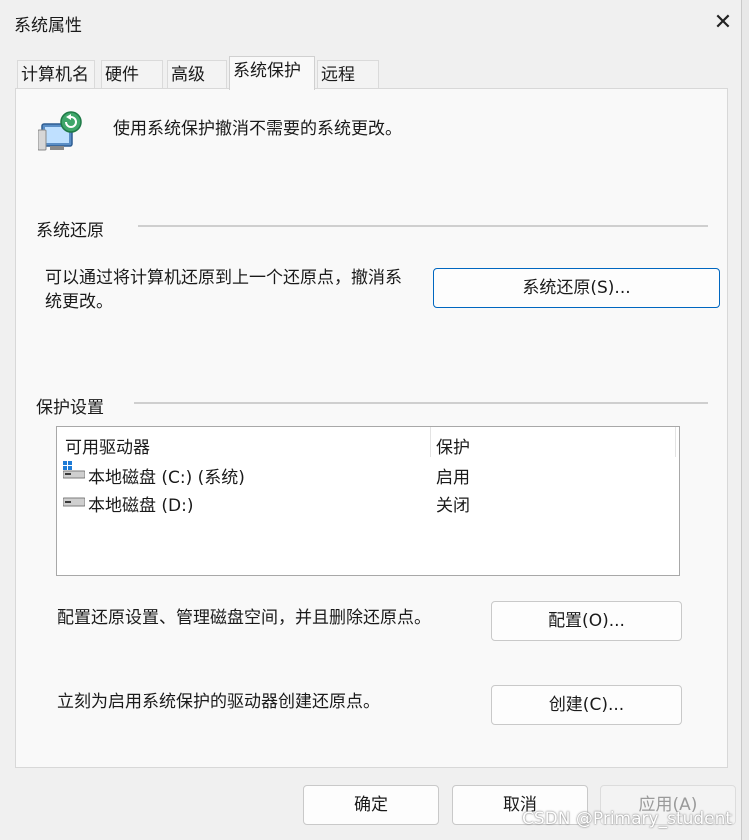 Image resolution: width=749 pixels, height=840 pixels. I want to click on restore-group-divider, so click(423, 226).